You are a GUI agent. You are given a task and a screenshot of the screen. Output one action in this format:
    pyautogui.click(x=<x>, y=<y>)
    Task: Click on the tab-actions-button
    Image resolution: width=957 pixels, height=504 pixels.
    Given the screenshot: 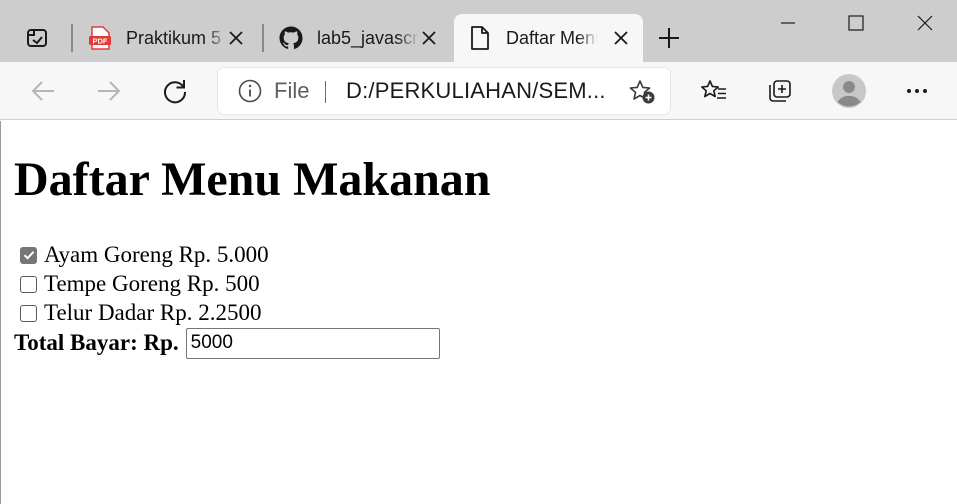 What is the action you would take?
    pyautogui.click(x=37, y=38)
    